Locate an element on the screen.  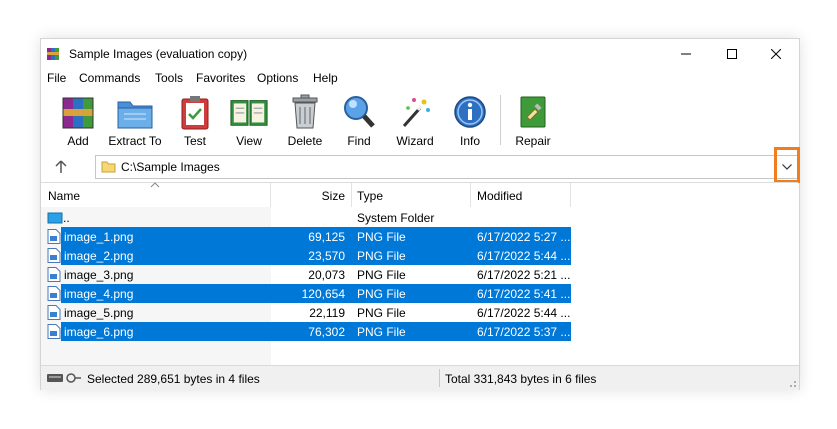
file-name: image_4.png is located at coordinates (99, 294).